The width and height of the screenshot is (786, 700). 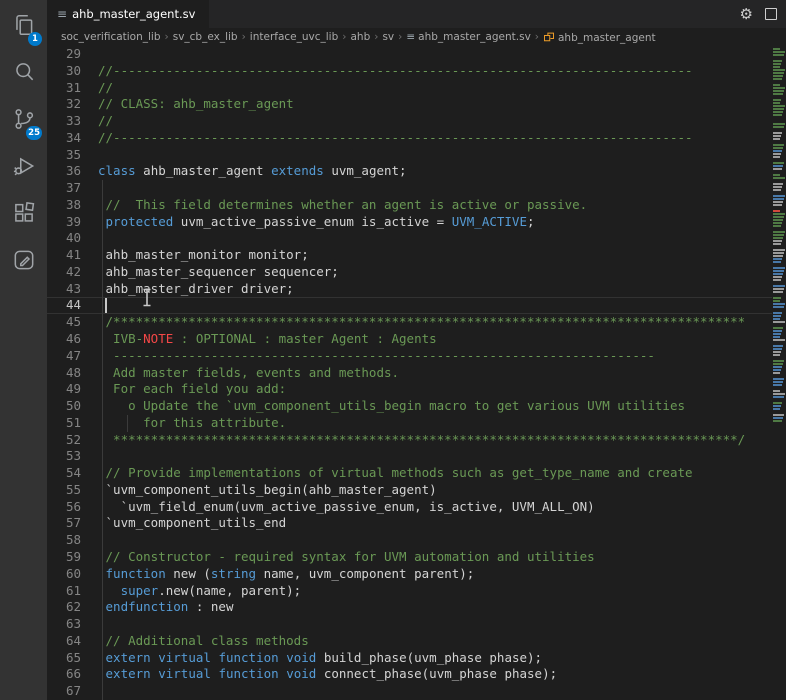 What do you see at coordinates (72, 155) in the screenshot?
I see `line-number: 35` at bounding box center [72, 155].